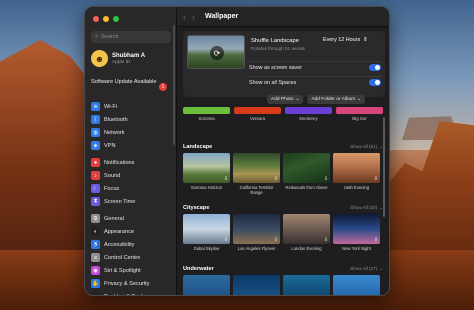  What do you see at coordinates (131, 106) in the screenshot?
I see `sidebar-item-wi-fi: ≋ Wi-Fi` at bounding box center [131, 106].